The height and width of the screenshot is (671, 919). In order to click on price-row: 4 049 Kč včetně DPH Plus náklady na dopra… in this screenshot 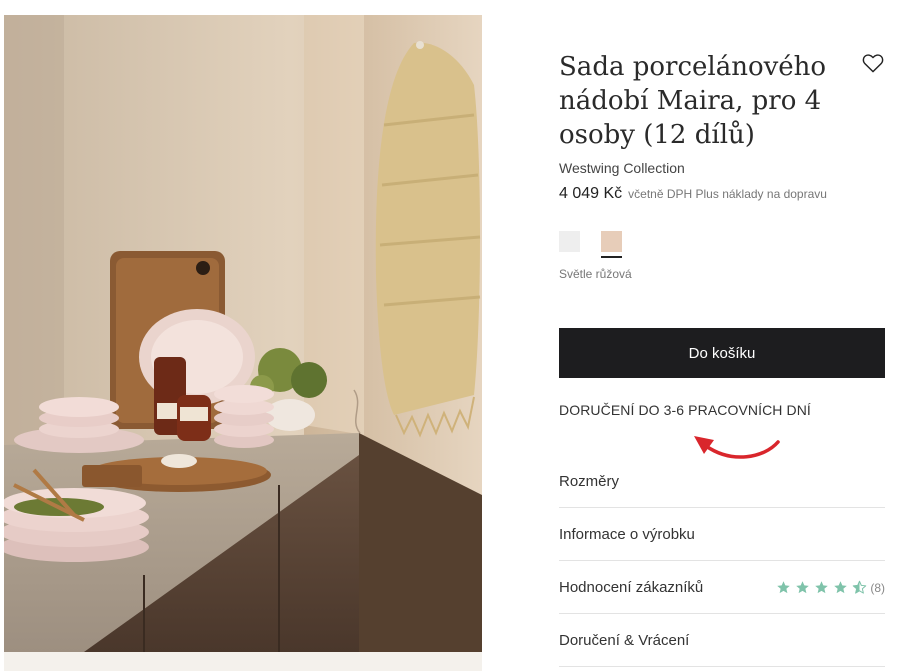, I will do `click(693, 194)`.